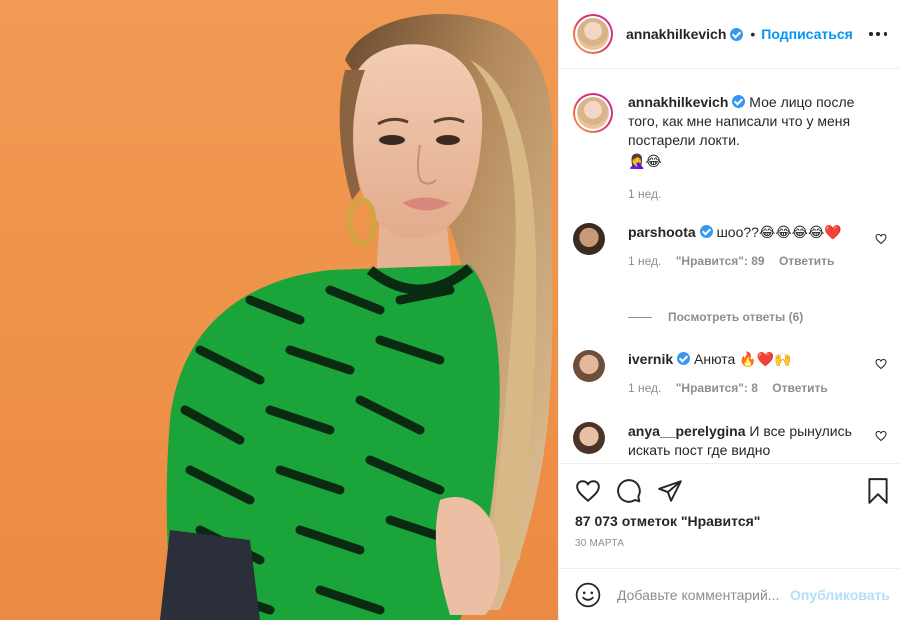 The image size is (900, 620). I want to click on comment-username: ivernik, so click(650, 359).